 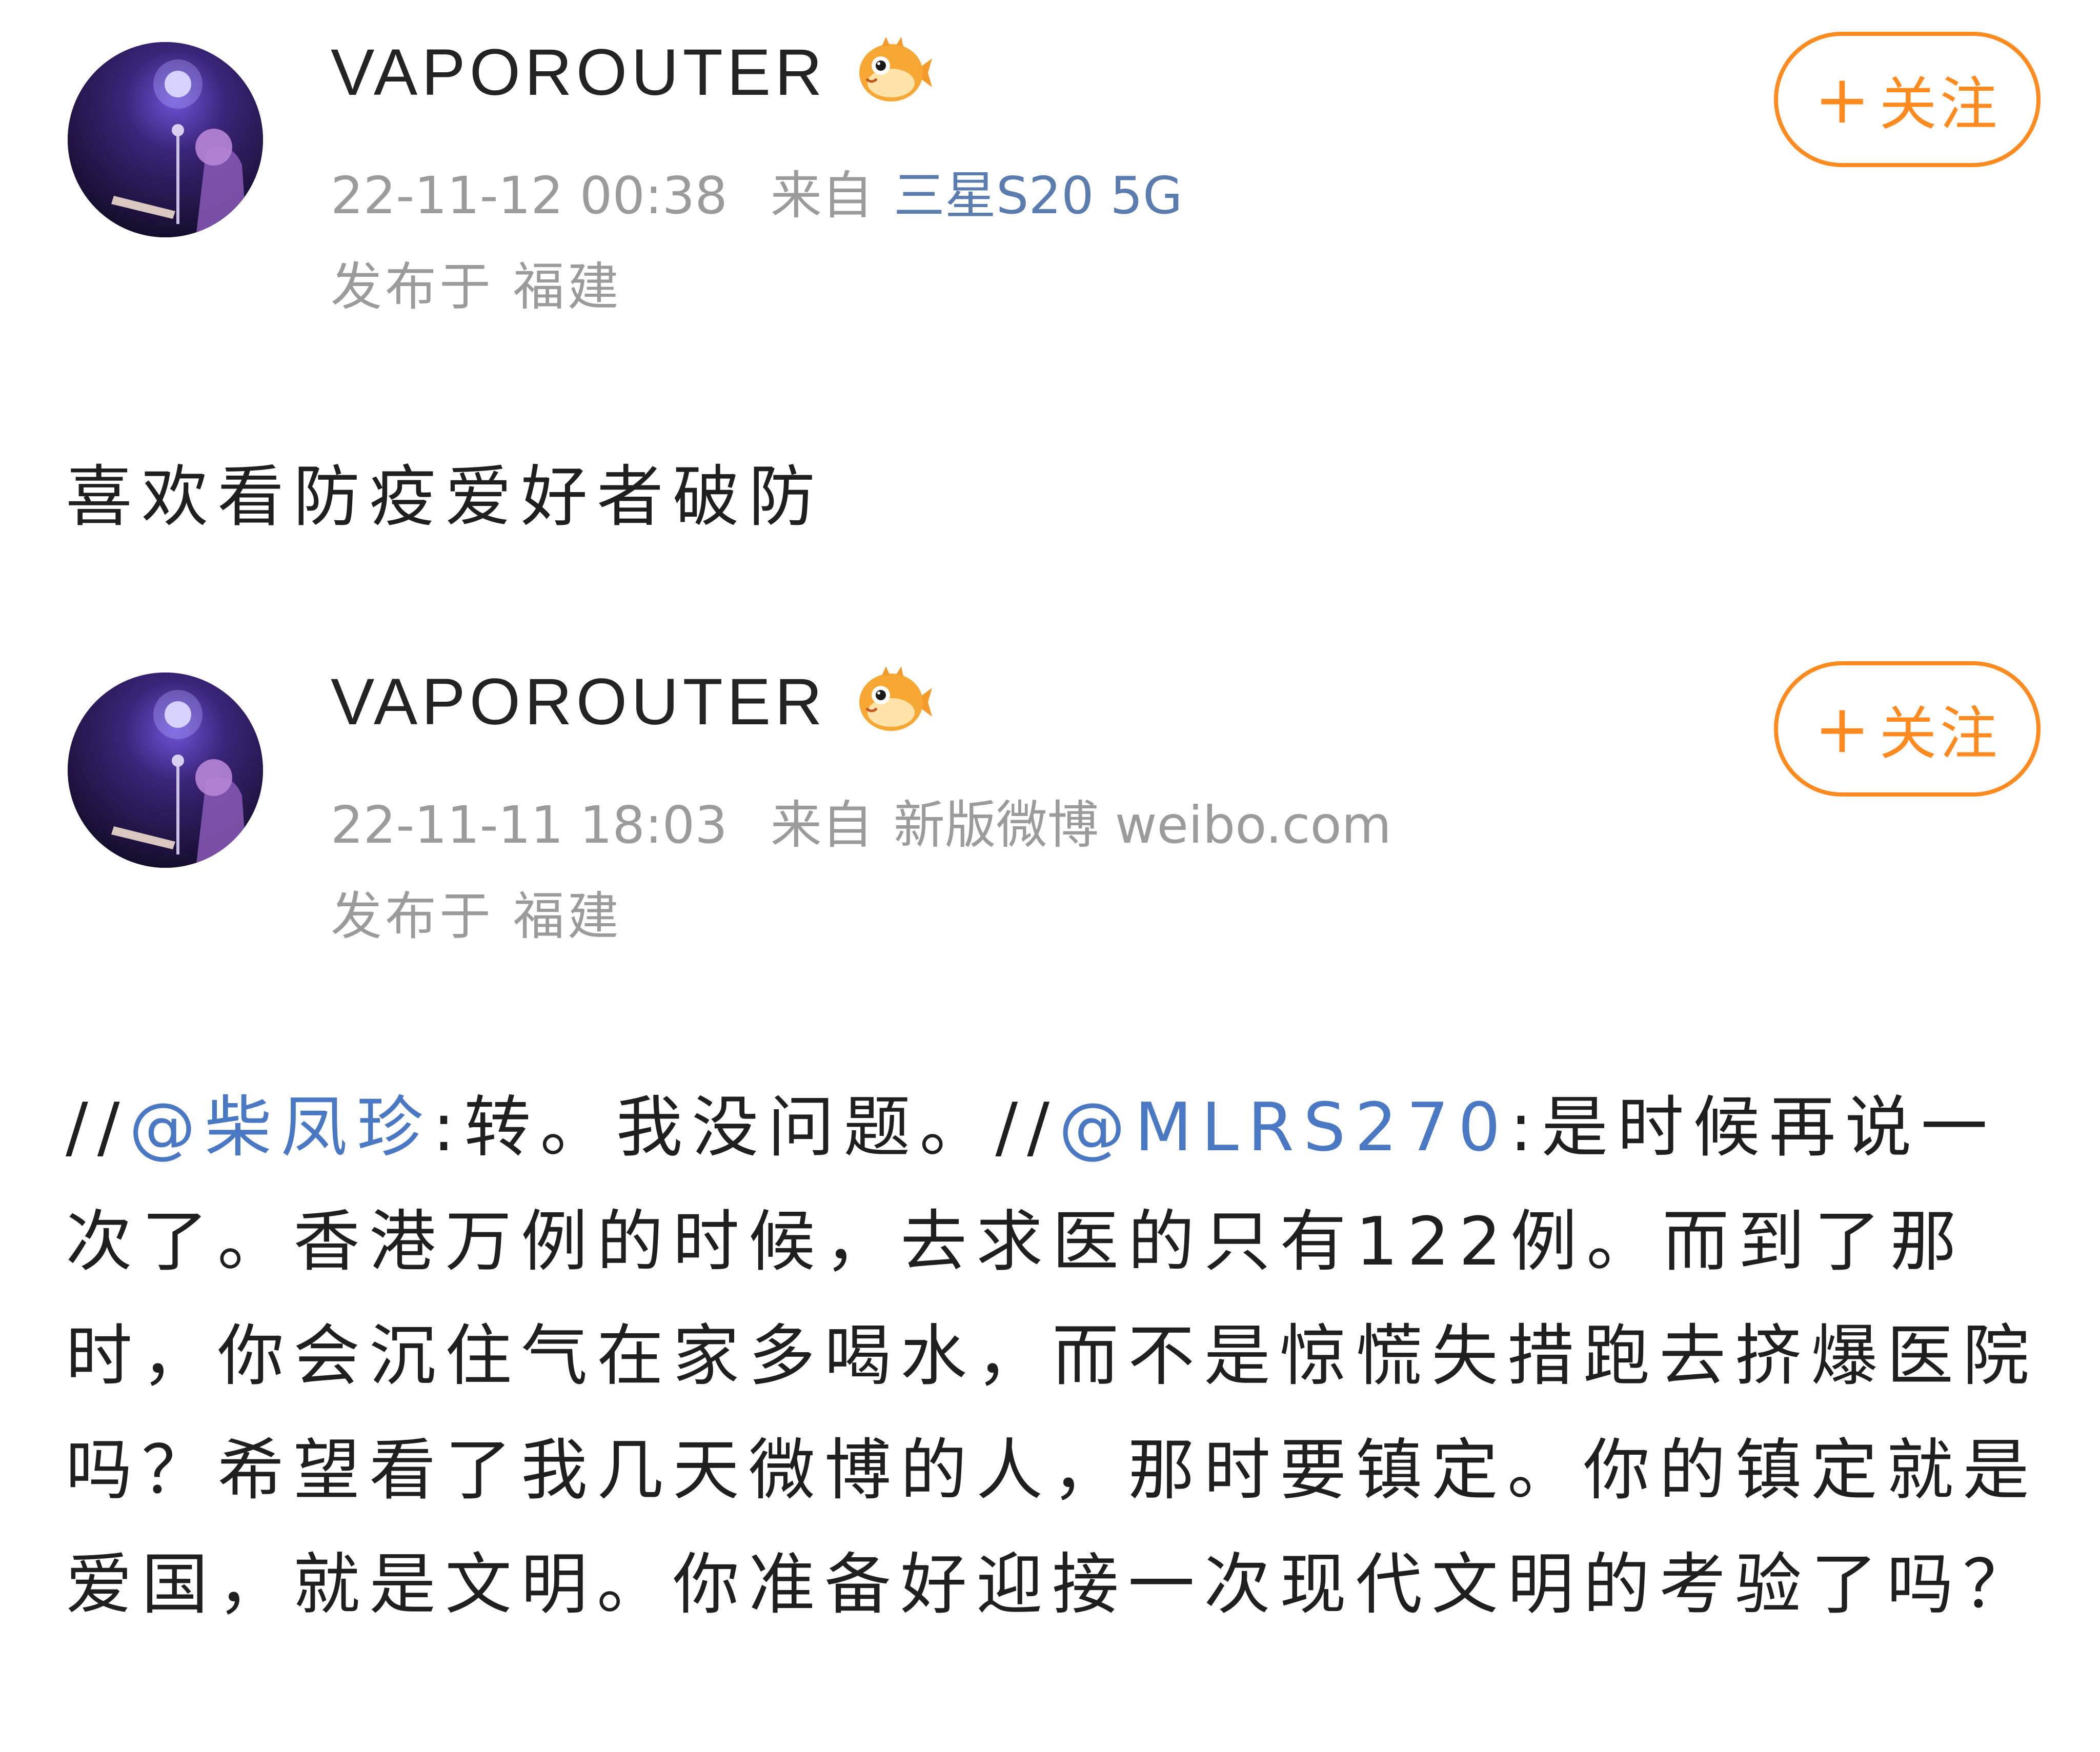 What do you see at coordinates (757, 191) in the screenshot?
I see `post-meta: 22-11-12 00:38 来自 三星S20 5G` at bounding box center [757, 191].